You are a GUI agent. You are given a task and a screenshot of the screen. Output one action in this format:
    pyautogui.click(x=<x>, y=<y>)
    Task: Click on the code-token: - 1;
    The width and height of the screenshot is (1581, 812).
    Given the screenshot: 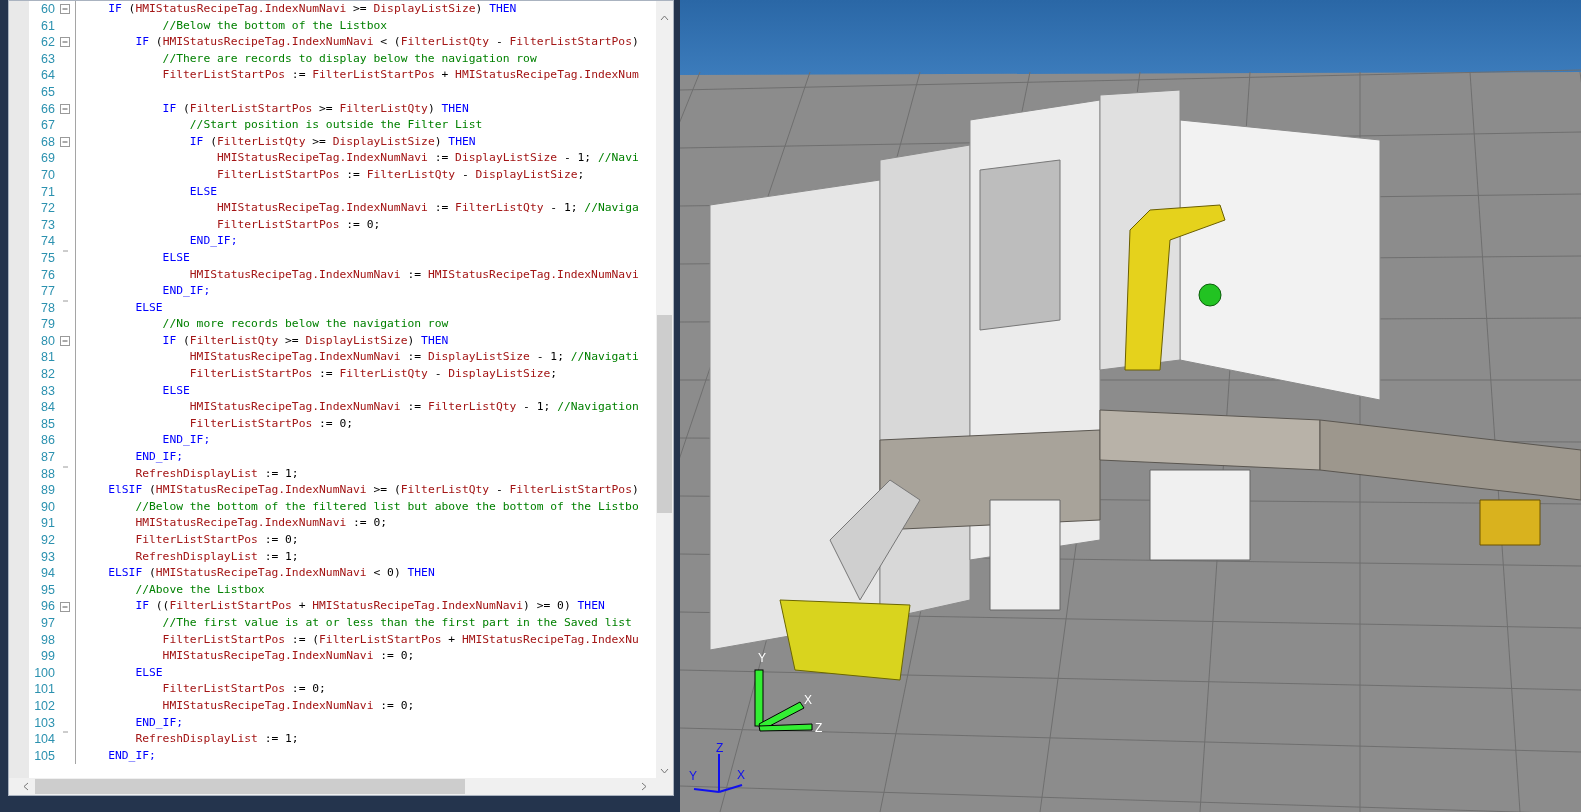 What is the action you would take?
    pyautogui.click(x=550, y=357)
    